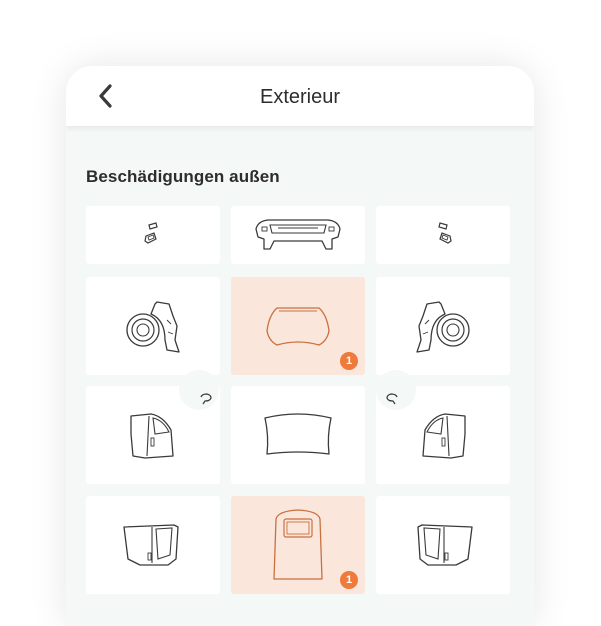 Image resolution: width=601 pixels, height=626 pixels. I want to click on front-bumper-icon, so click(298, 234).